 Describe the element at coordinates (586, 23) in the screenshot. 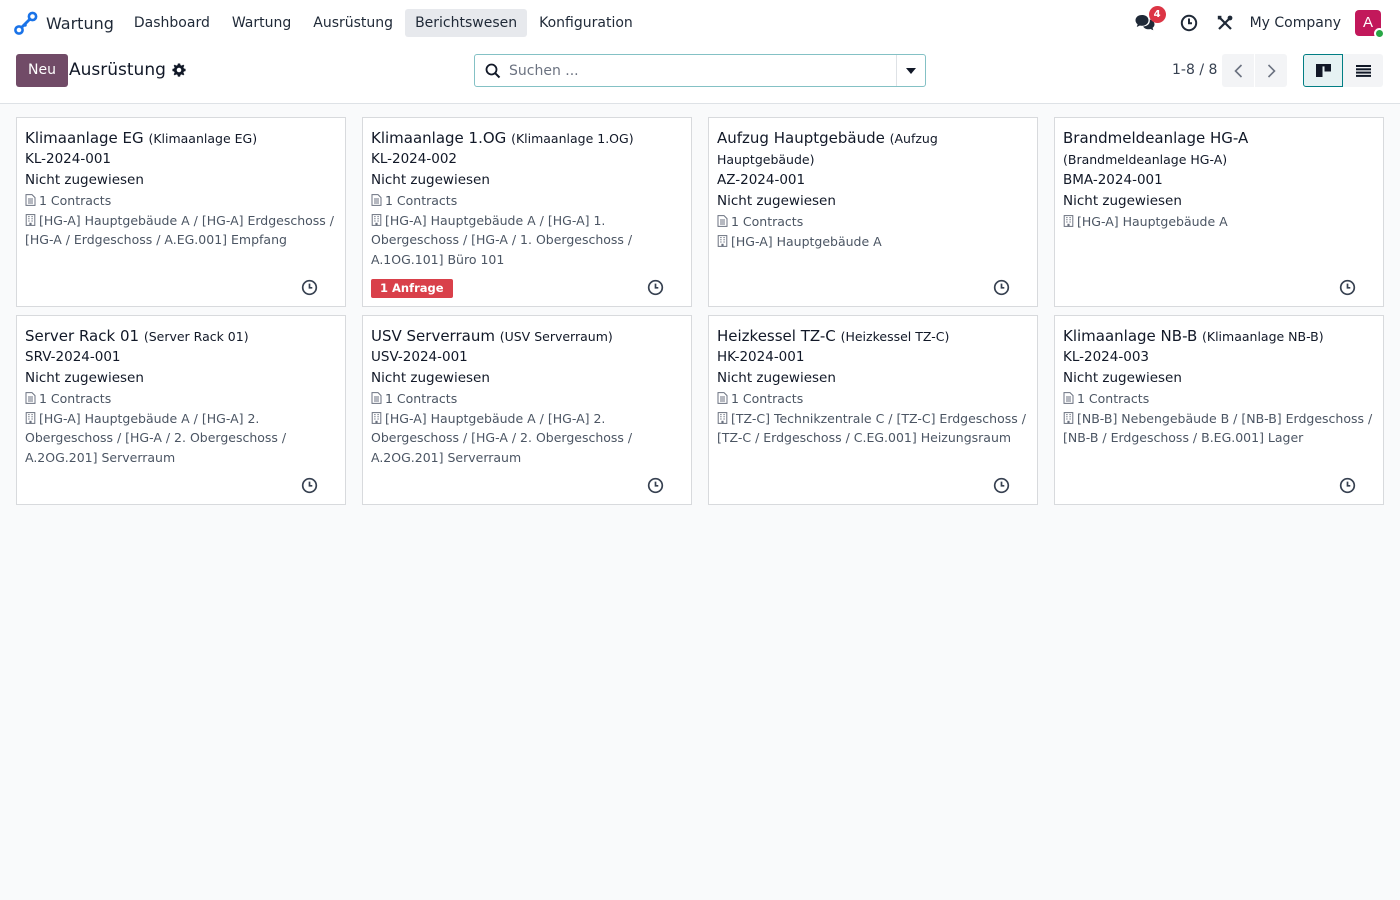

I see `menu-item-konfiguration: Konfiguration` at that location.